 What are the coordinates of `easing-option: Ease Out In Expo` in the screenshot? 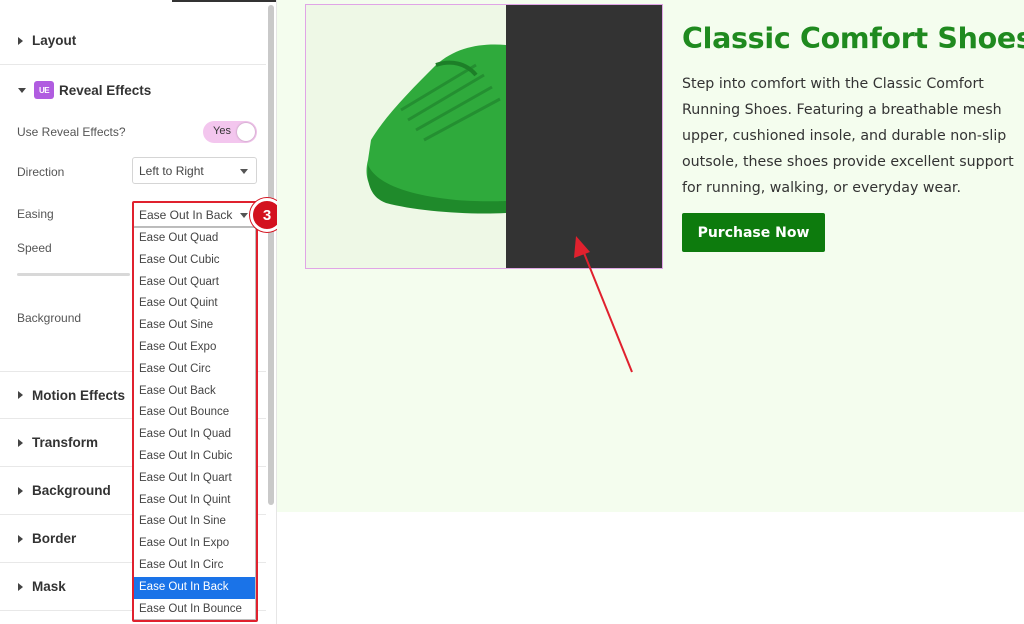 It's located at (194, 544).